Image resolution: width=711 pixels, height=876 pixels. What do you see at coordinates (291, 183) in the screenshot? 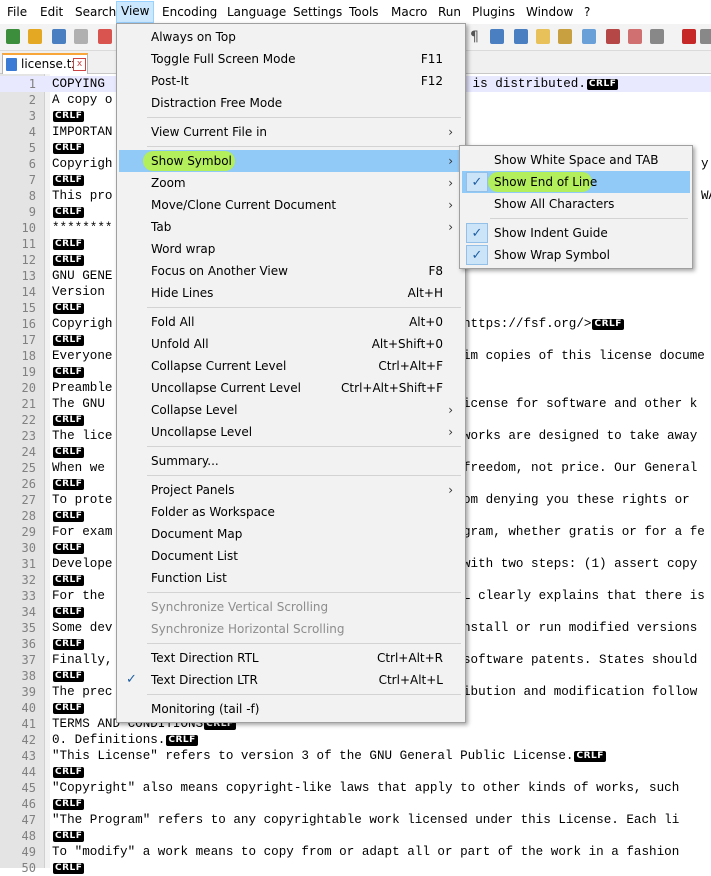
I see `menu-item-zoom: Zoom ›` at bounding box center [291, 183].